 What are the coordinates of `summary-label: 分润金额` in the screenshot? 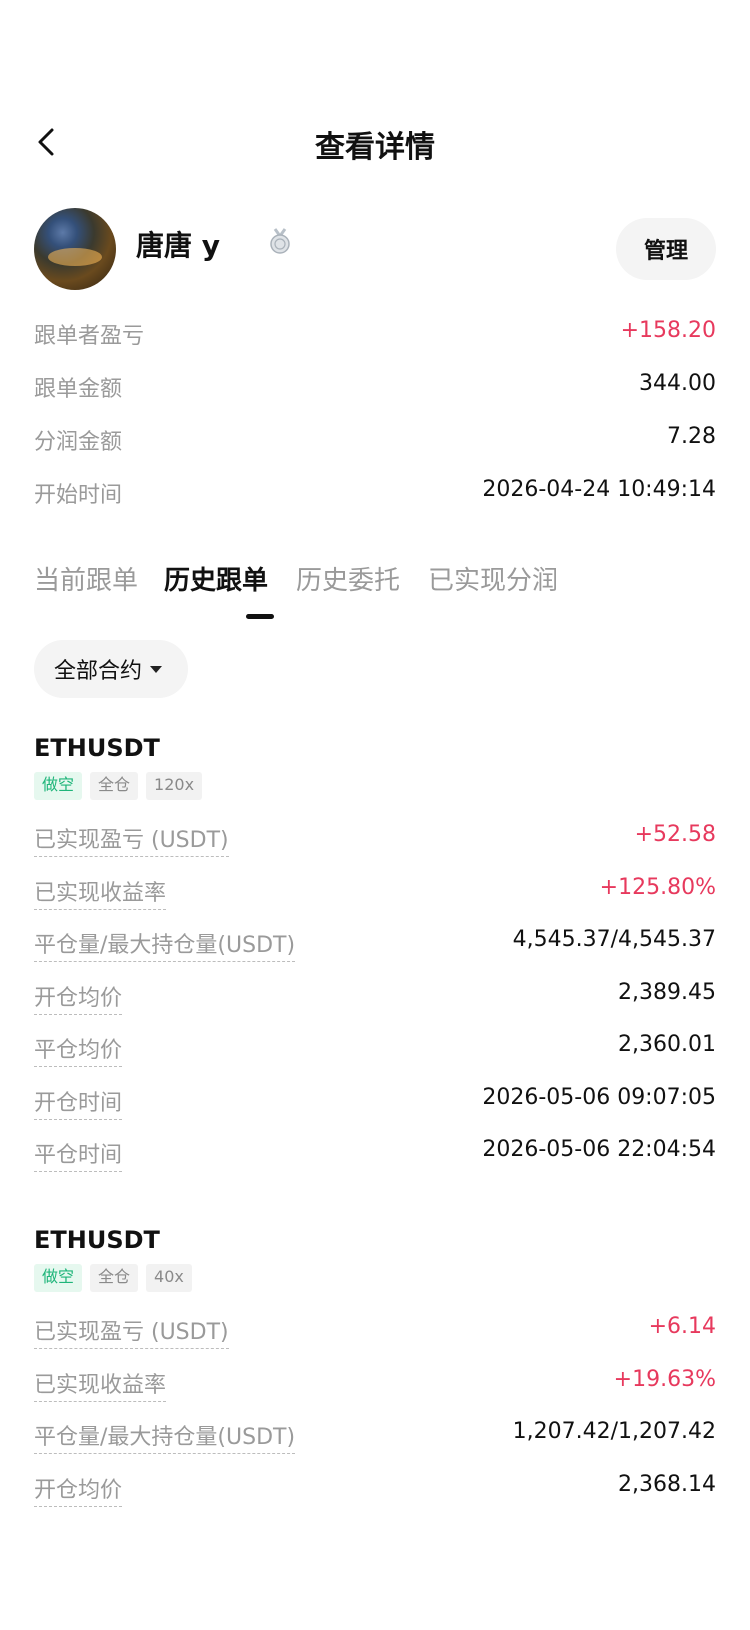 It's located at (78, 442).